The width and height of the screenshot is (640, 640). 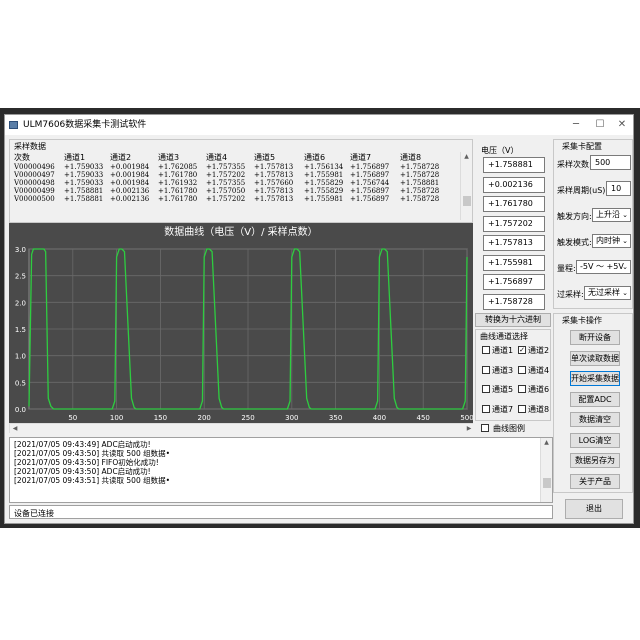 What do you see at coordinates (15, 429) in the screenshot?
I see `scroll-left-arrow: ◀` at bounding box center [15, 429].